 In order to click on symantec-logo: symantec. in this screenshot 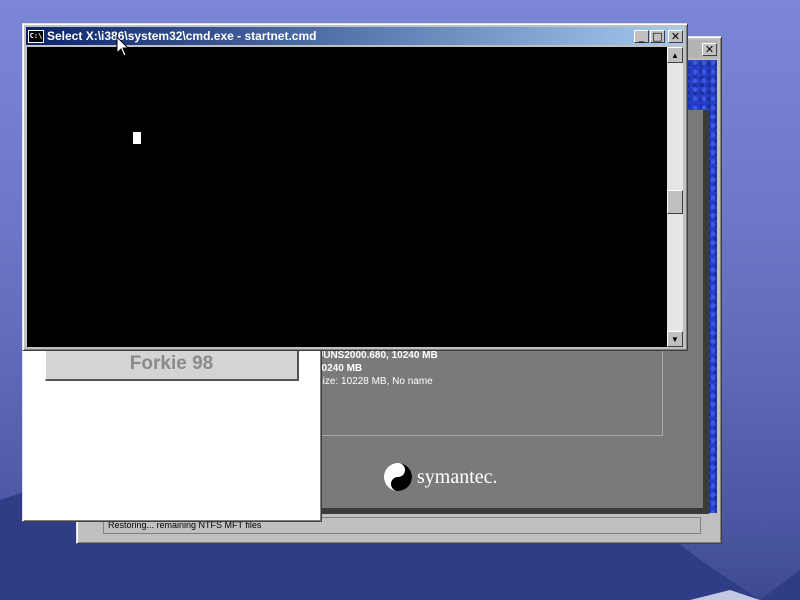, I will do `click(440, 477)`.